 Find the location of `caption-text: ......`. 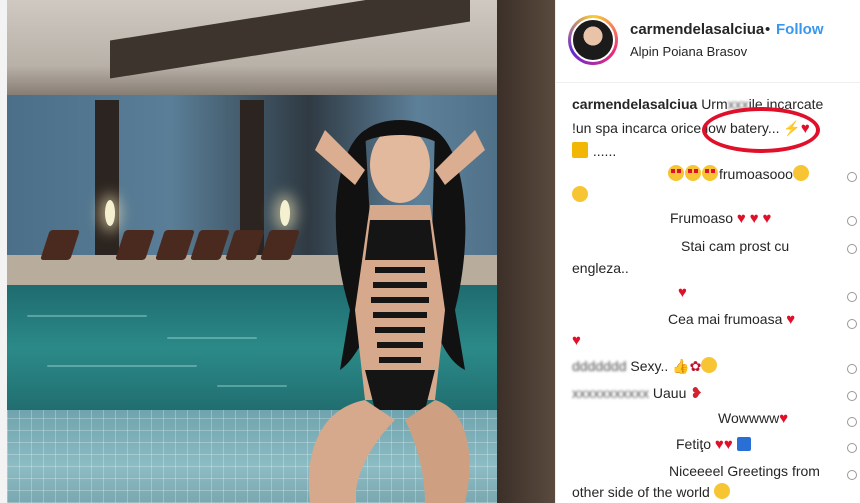

caption-text: ...... is located at coordinates (604, 151).